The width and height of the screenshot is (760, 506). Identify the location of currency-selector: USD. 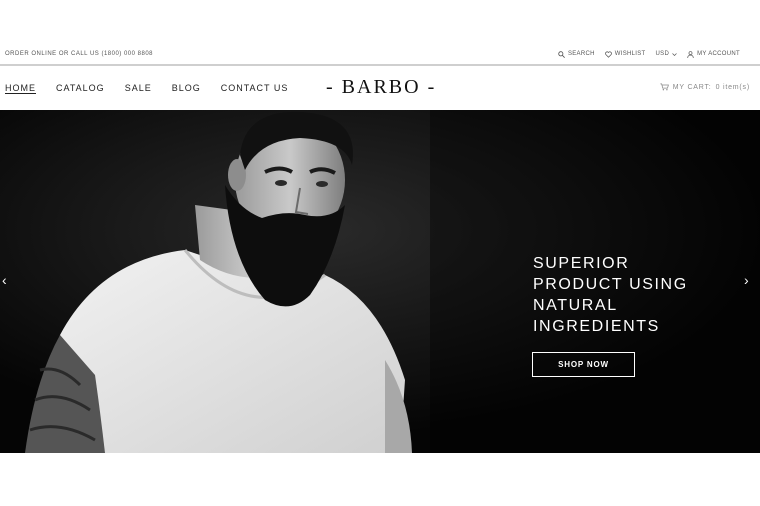
(667, 54).